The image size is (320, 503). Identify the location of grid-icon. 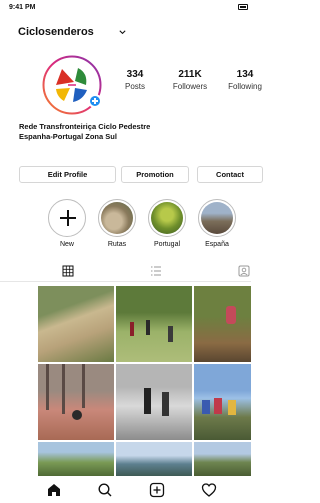
(68, 271).